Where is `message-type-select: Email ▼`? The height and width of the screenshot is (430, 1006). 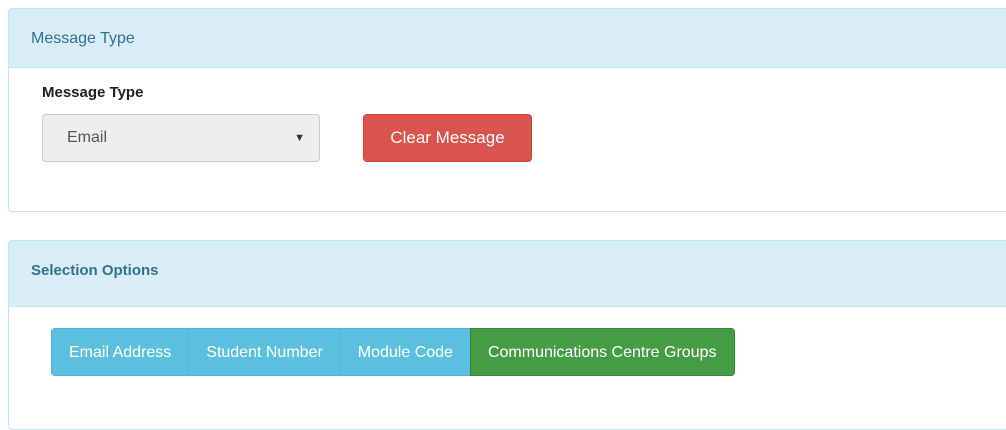 message-type-select: Email ▼ is located at coordinates (181, 138).